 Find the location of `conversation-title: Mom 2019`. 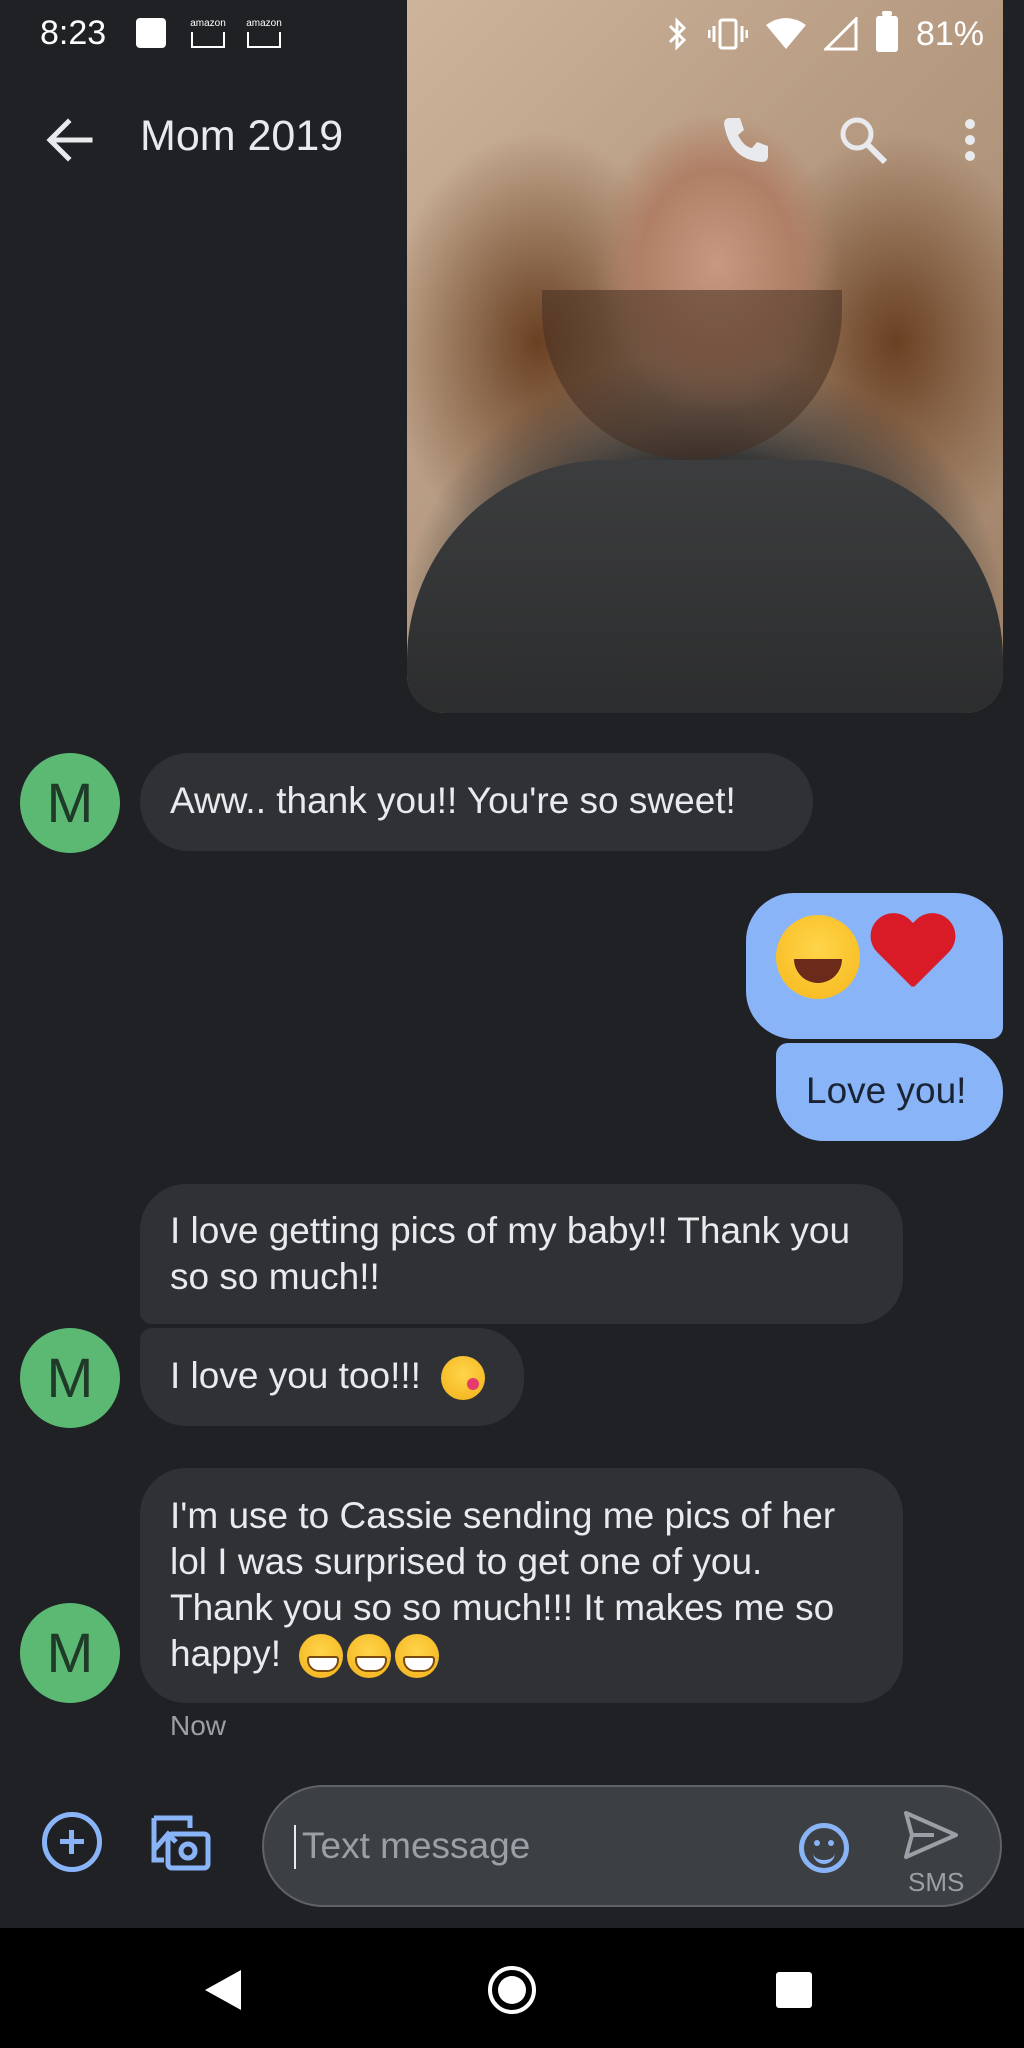

conversation-title: Mom 2019 is located at coordinates (242, 136).